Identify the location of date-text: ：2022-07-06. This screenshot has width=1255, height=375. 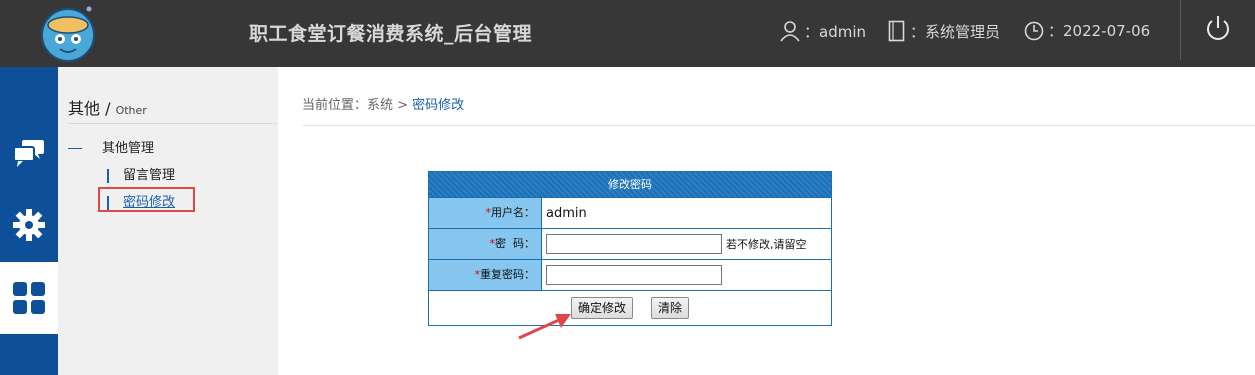
(1099, 31).